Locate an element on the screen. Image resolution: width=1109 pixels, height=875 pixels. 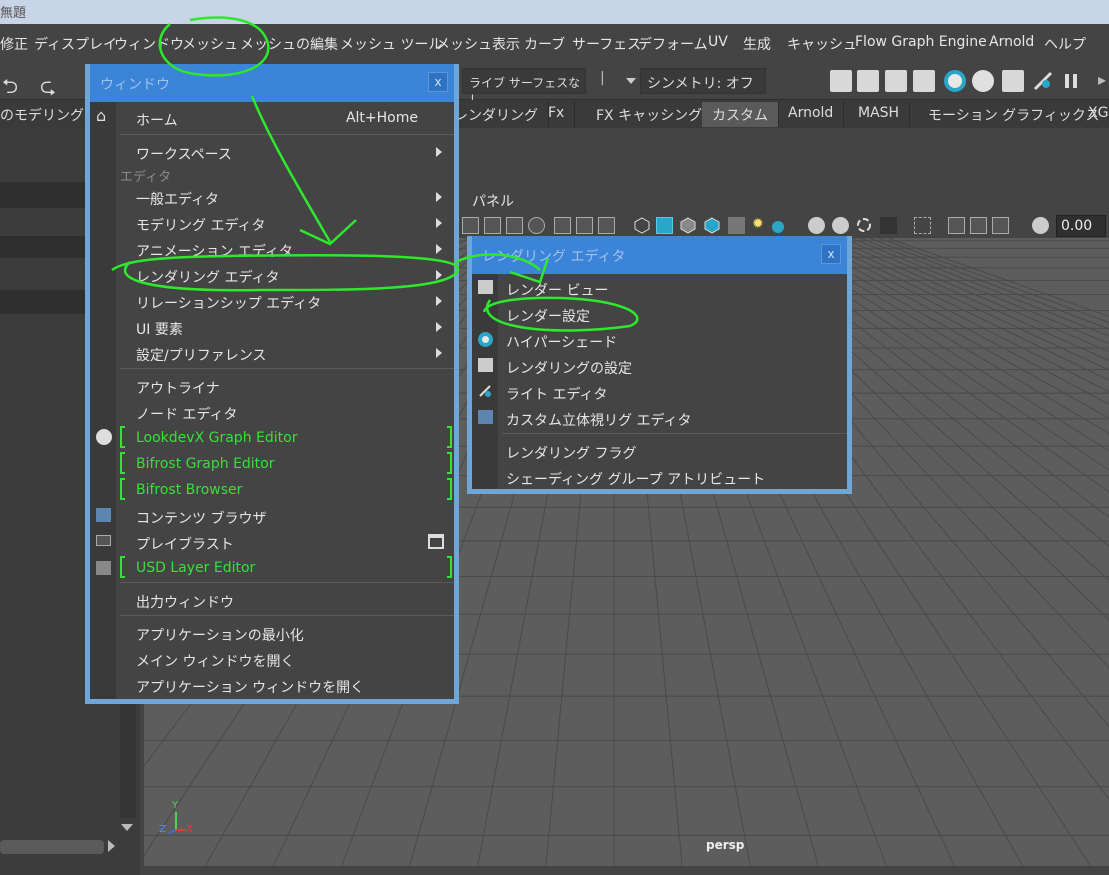
menu-edit-mesh: メッシュの編集 is located at coordinates (289, 44).